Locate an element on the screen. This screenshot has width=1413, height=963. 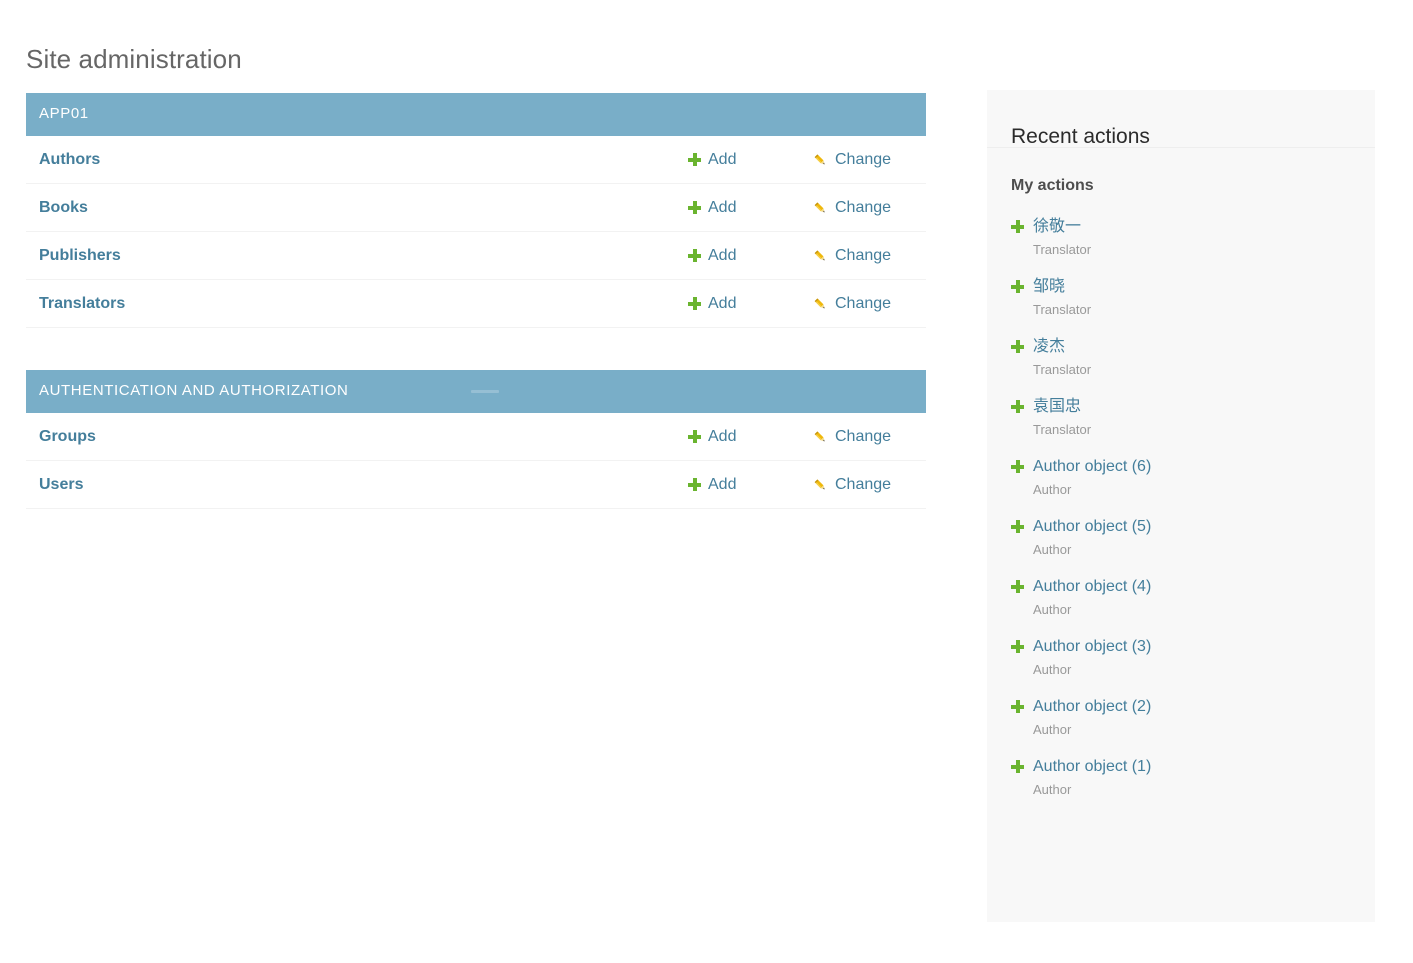
recent-action-head: 邹晓 is located at coordinates (1181, 287).